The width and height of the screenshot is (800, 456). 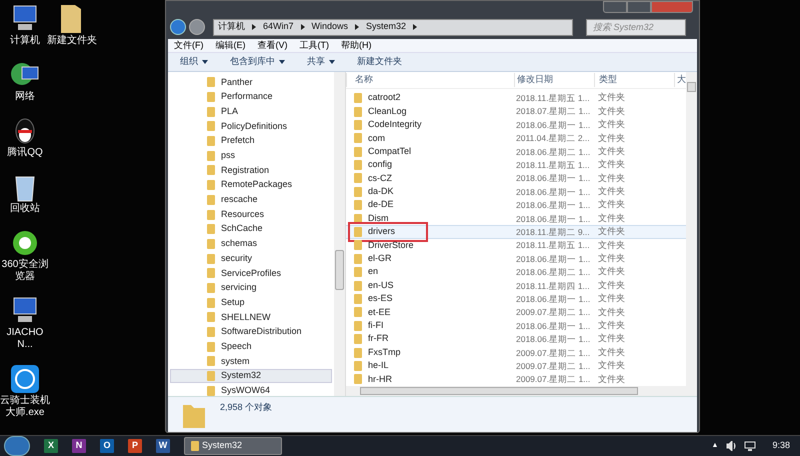 I want to click on menu-item: 编辑(E), so click(x=231, y=45).